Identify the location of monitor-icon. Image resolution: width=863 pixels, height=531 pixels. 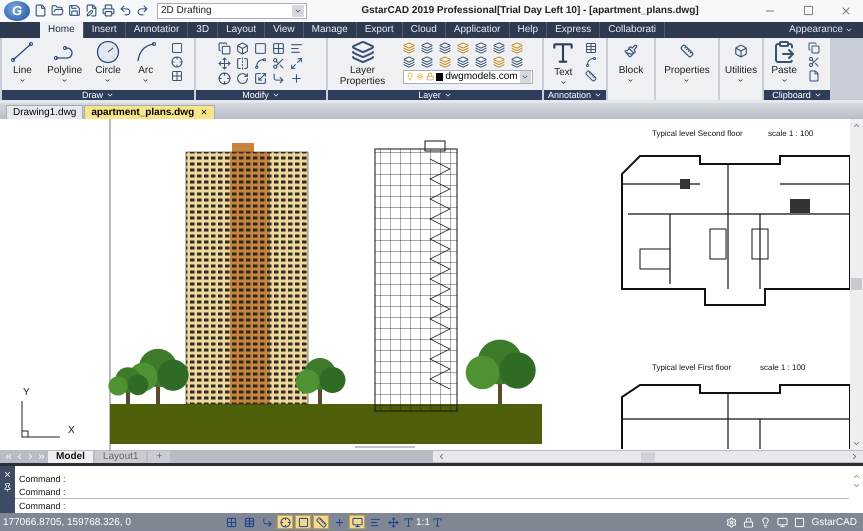
(782, 522).